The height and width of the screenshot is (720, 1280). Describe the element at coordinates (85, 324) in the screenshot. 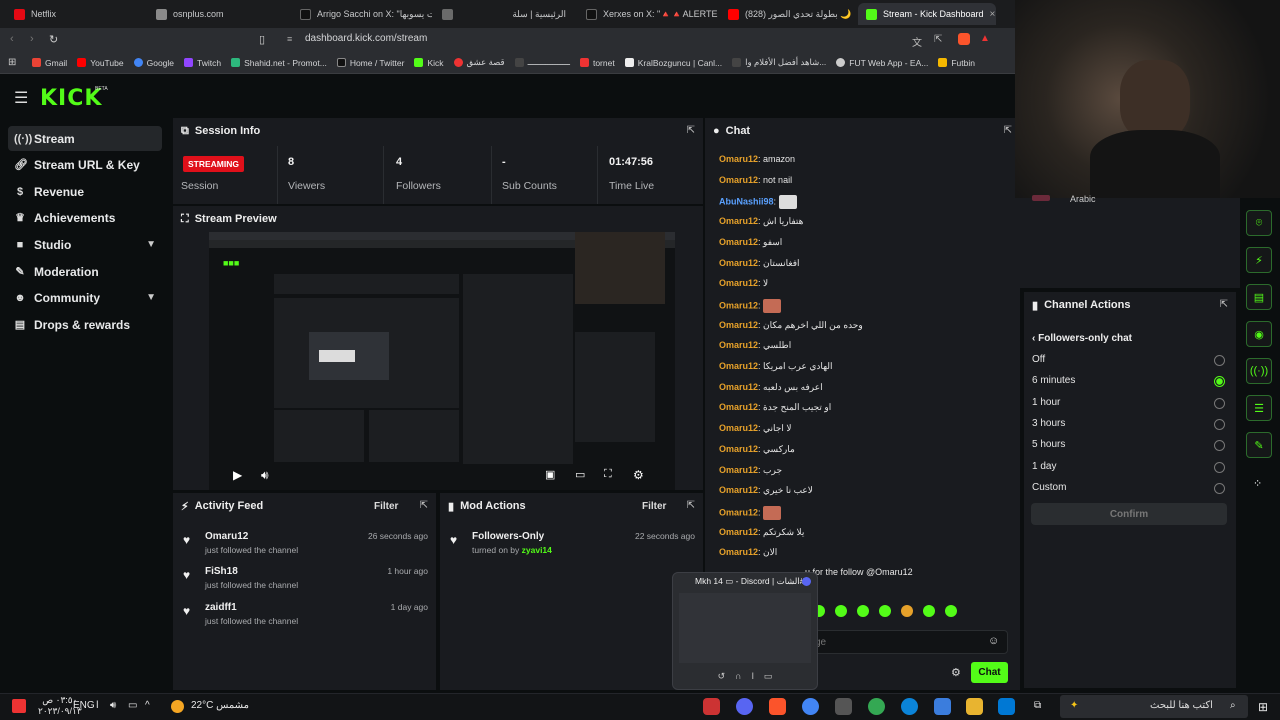

I see `sidebar-item-drops-rewards: ▤ Drops & rewards` at that location.